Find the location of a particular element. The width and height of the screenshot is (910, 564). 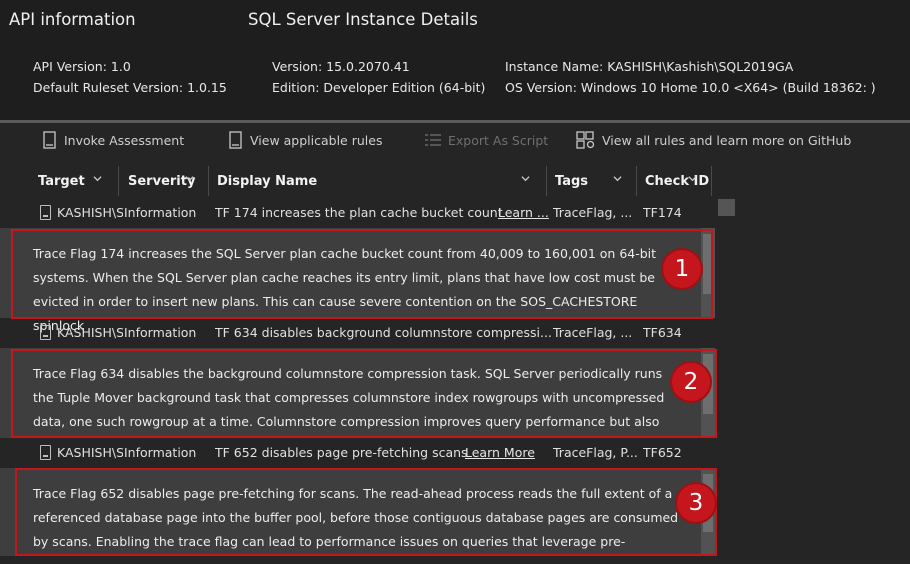

row-display-name: TF 652 disables page pre-fetching scans is located at coordinates (341, 452).